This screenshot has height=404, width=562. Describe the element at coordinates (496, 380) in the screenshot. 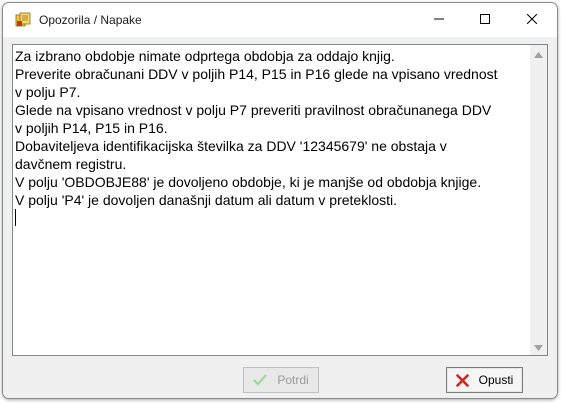

I see `cancel-button-label: Opusti` at that location.